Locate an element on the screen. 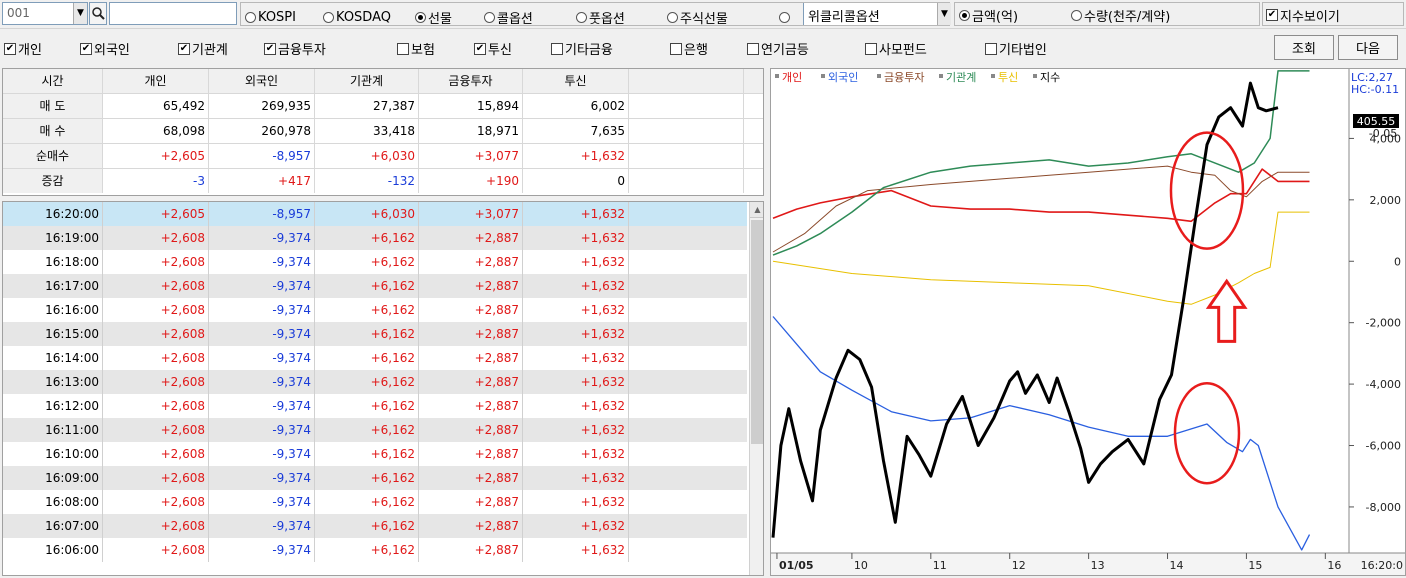 This screenshot has height=578, width=1406. radio-kosdaq: KOSDAQ is located at coordinates (357, 17).